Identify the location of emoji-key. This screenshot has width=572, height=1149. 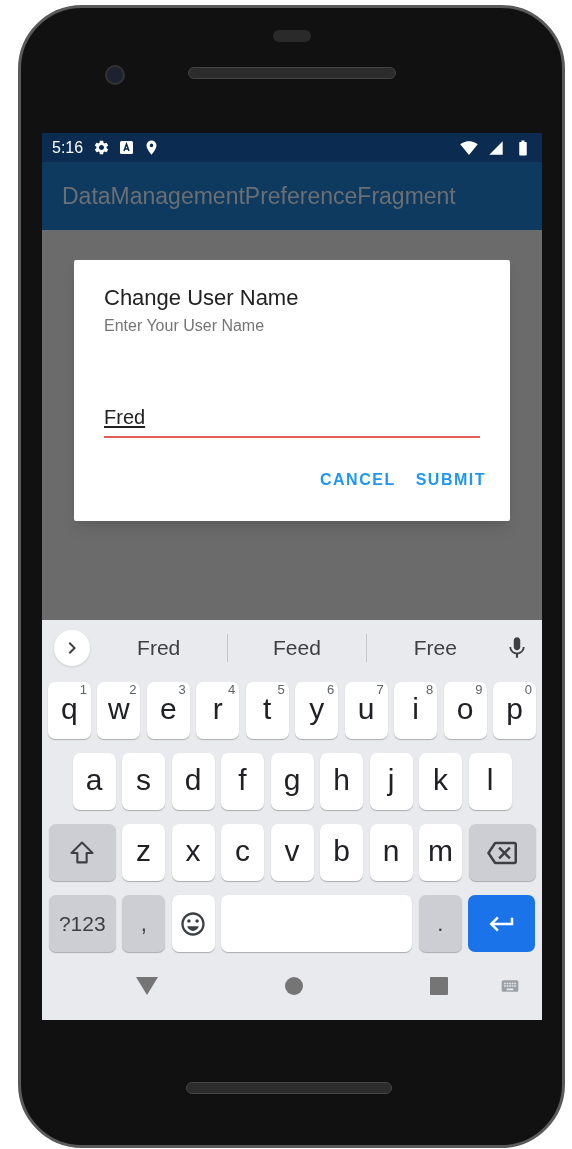
(193, 923).